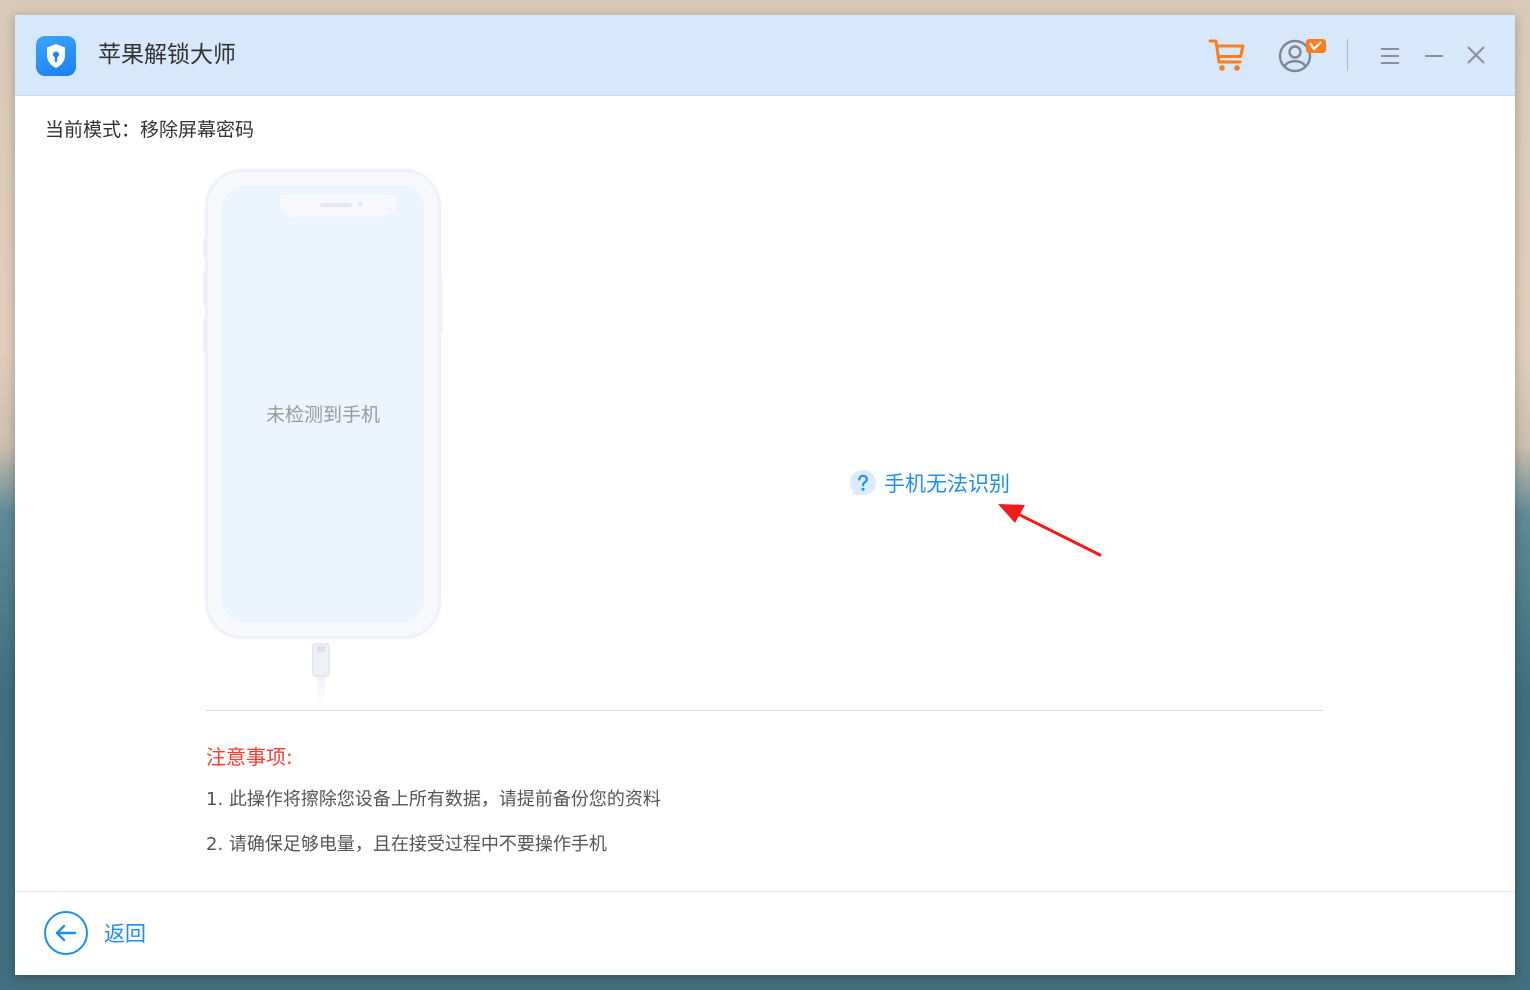  What do you see at coordinates (321, 660) in the screenshot?
I see `lightning-cable-icon` at bounding box center [321, 660].